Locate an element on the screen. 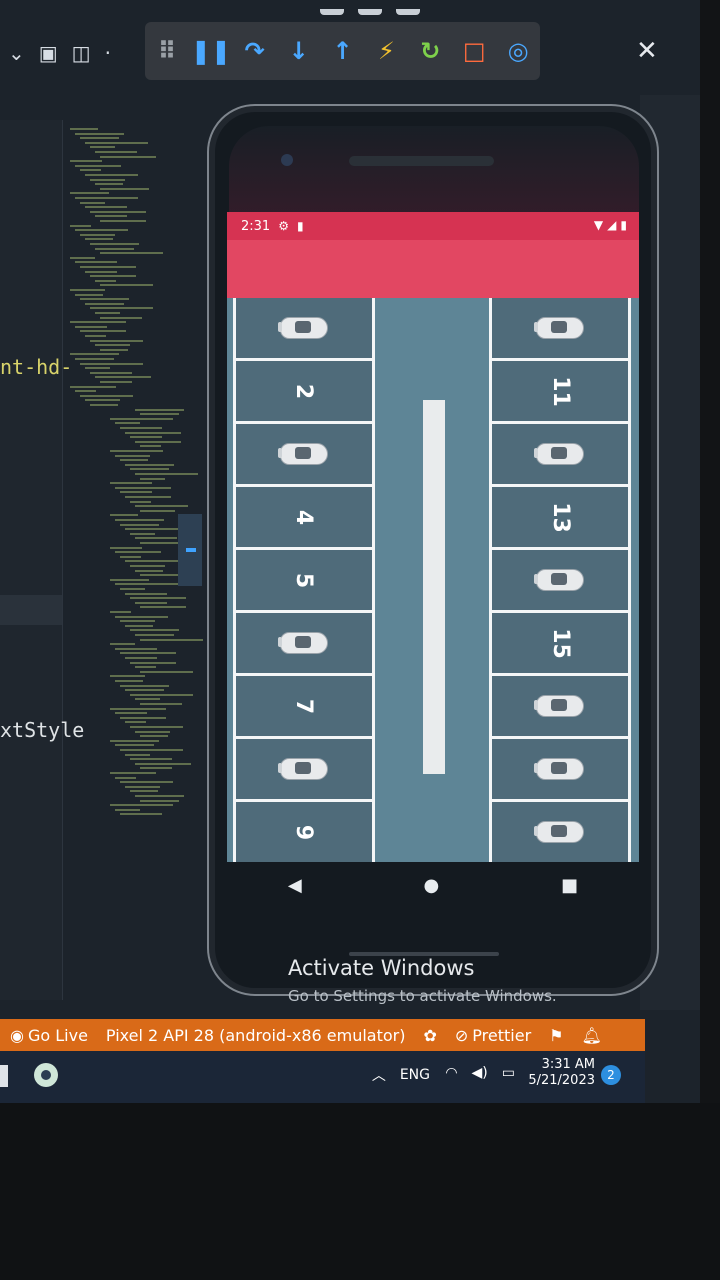 Image resolution: width=720 pixels, height=1280 pixels. device-icon: ▣ is located at coordinates (48, 53).